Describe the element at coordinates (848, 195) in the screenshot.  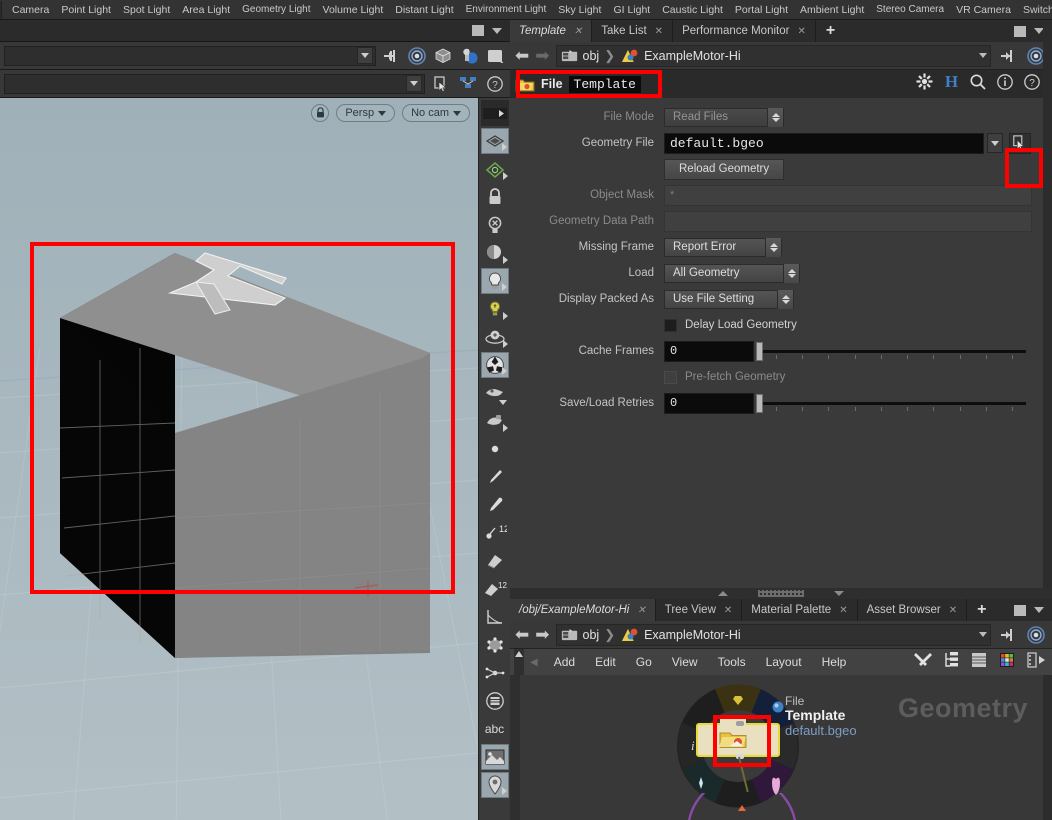
I see `object-mask-field: *` at that location.